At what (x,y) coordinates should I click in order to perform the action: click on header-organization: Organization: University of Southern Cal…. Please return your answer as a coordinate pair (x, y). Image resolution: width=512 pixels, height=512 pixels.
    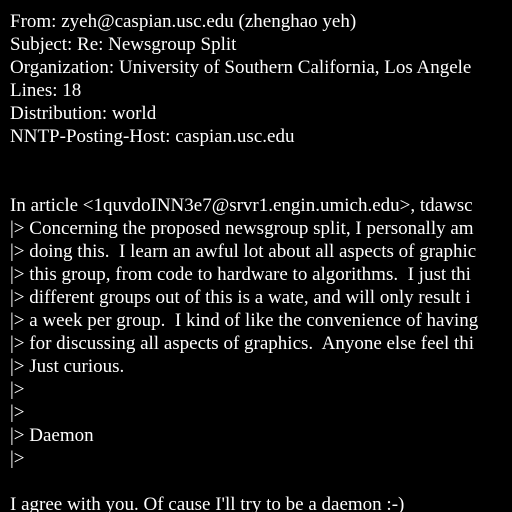
    Looking at the image, I should click on (241, 67).